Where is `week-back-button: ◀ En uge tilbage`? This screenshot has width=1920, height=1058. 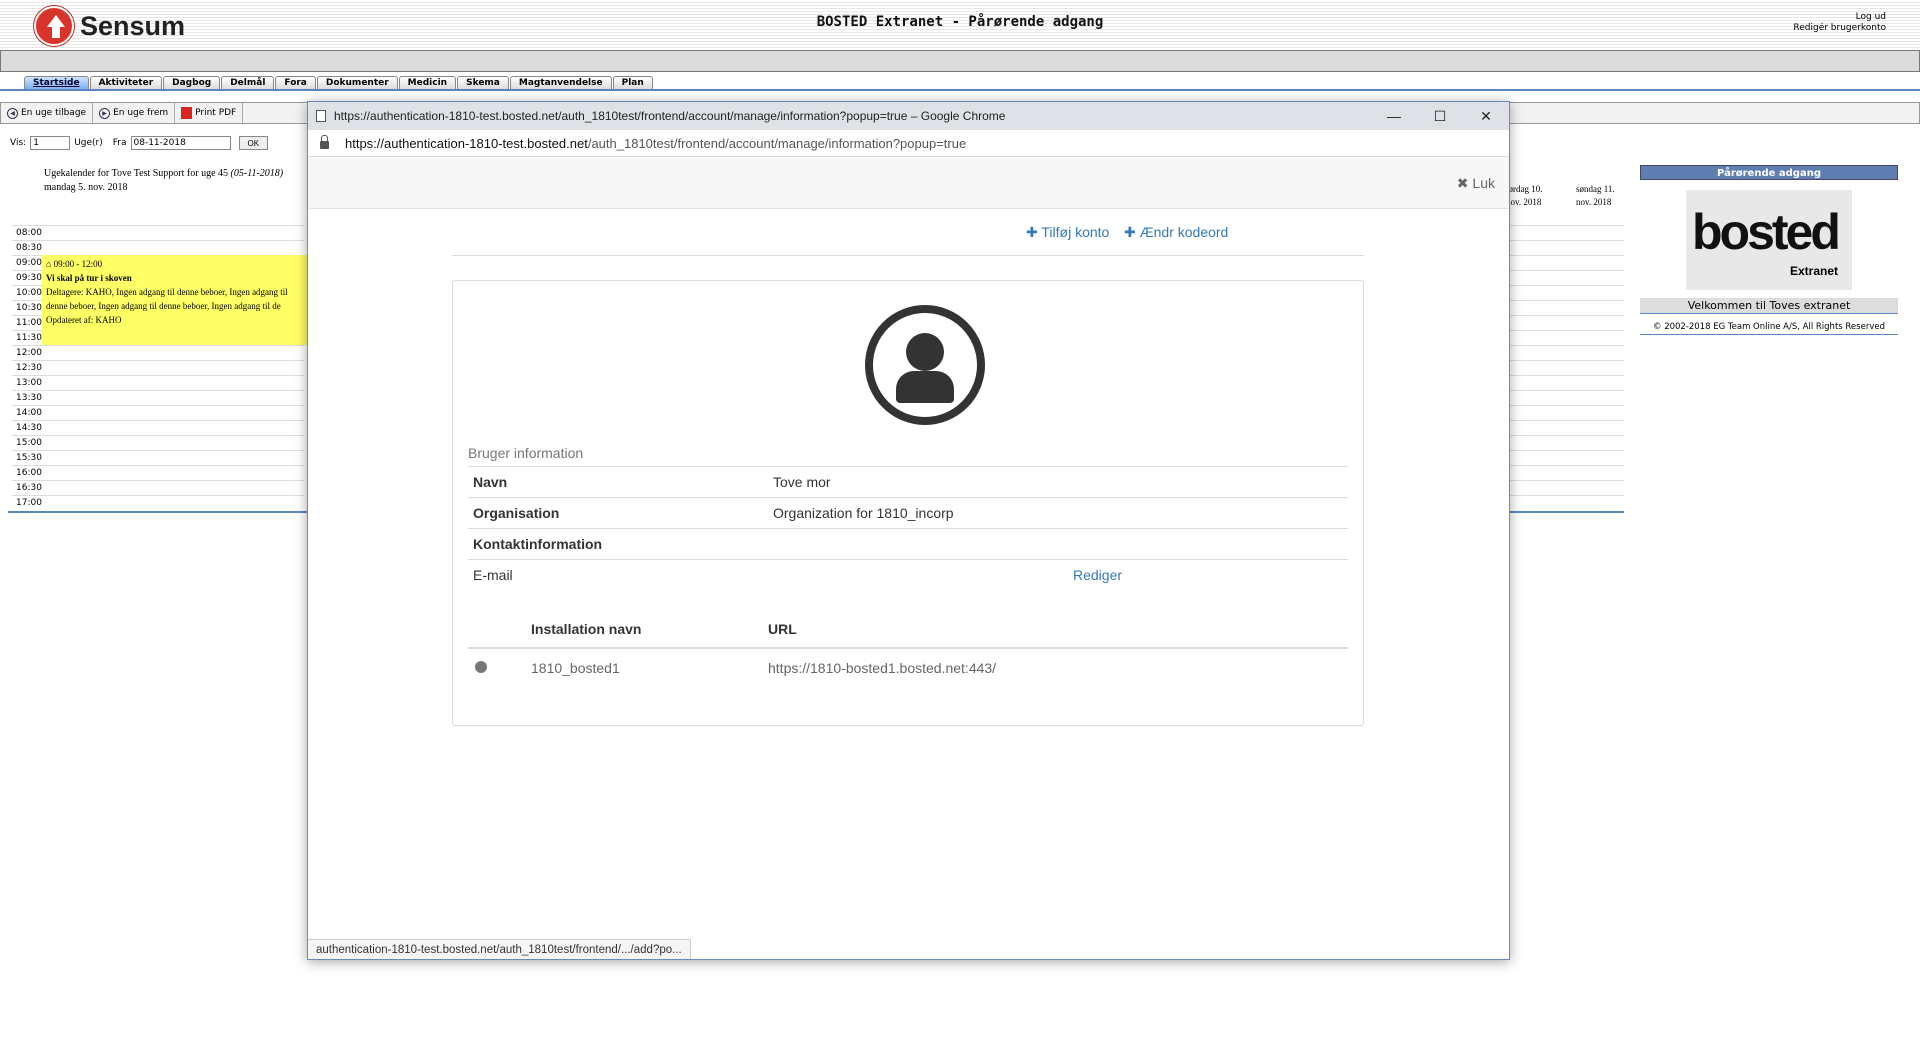 week-back-button: ◀ En uge tilbage is located at coordinates (47, 113).